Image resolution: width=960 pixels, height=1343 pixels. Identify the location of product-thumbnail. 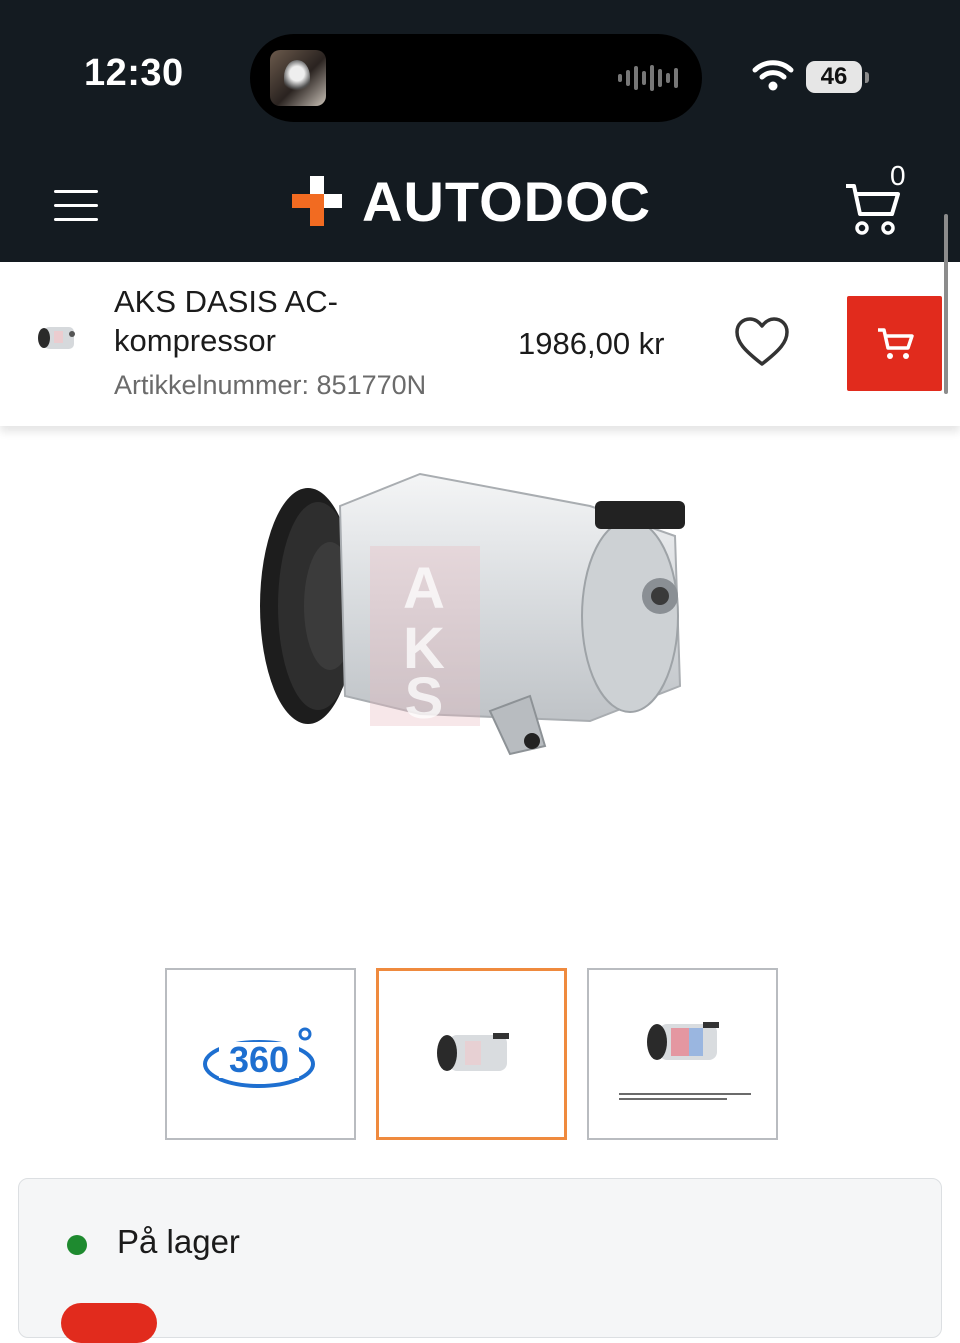
(56, 338).